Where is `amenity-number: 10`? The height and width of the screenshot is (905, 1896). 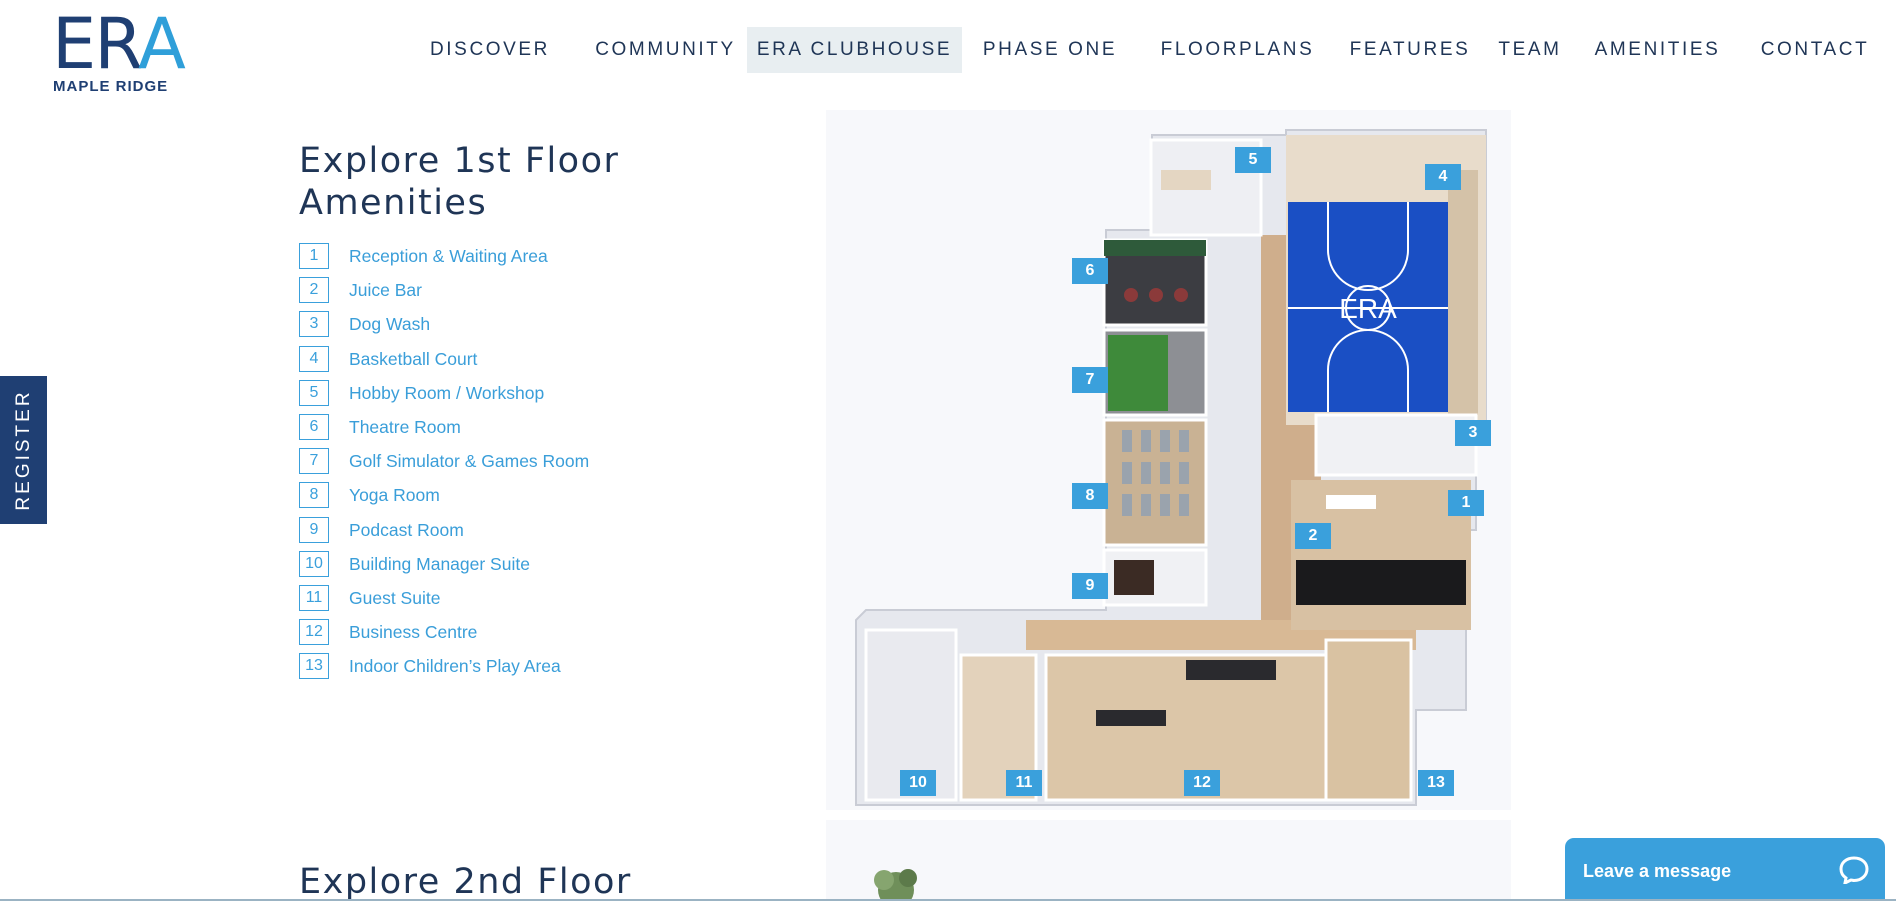 amenity-number: 10 is located at coordinates (314, 563).